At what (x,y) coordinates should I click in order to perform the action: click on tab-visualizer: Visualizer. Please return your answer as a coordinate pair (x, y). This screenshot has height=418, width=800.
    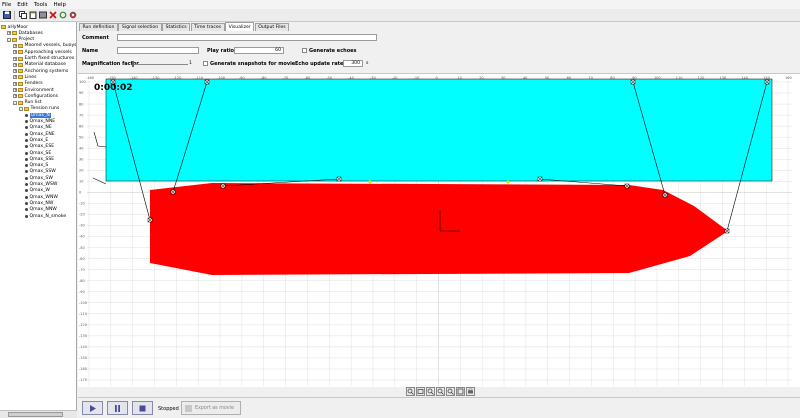
    Looking at the image, I should click on (240, 26).